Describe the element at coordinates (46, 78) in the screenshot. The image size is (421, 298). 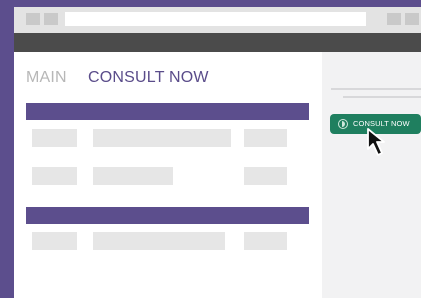
I see `tab-main: MAIN` at that location.